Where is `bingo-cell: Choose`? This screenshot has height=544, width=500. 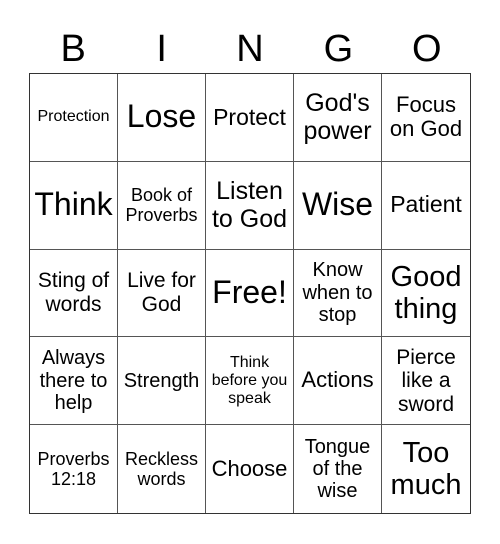
bingo-cell: Choose is located at coordinates (250, 469).